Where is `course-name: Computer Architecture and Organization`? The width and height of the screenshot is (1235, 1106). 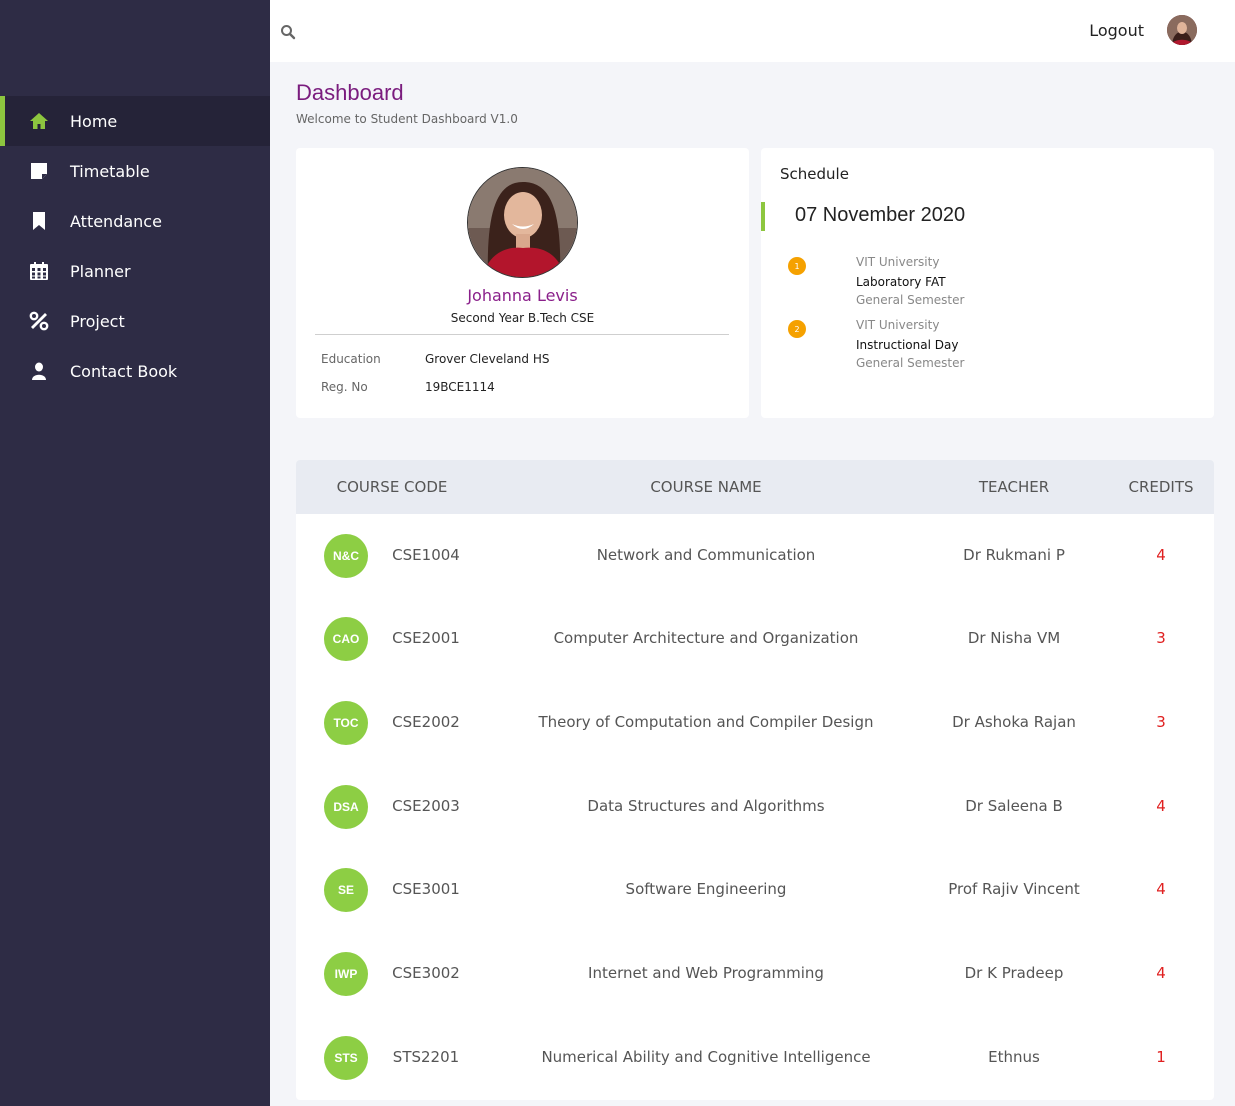
course-name: Computer Architecture and Organization is located at coordinates (706, 638).